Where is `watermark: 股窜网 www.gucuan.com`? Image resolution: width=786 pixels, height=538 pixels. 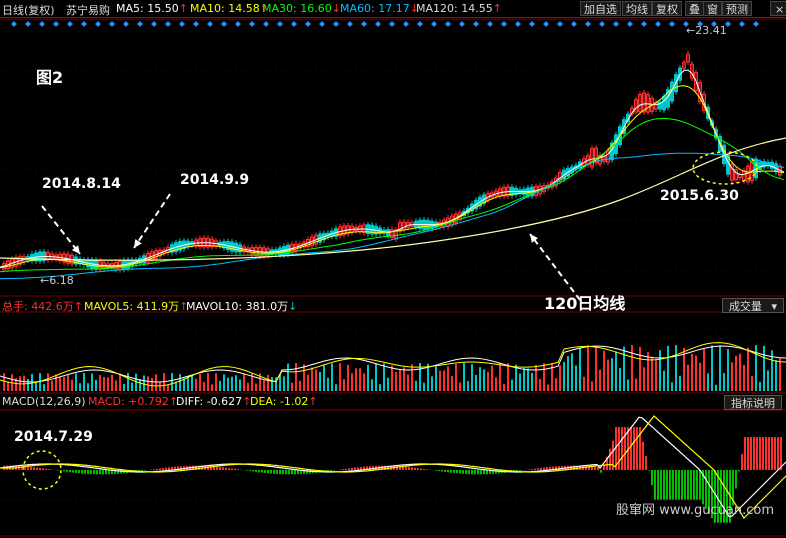
watermark: 股窜网 www.gucuan.com is located at coordinates (695, 510).